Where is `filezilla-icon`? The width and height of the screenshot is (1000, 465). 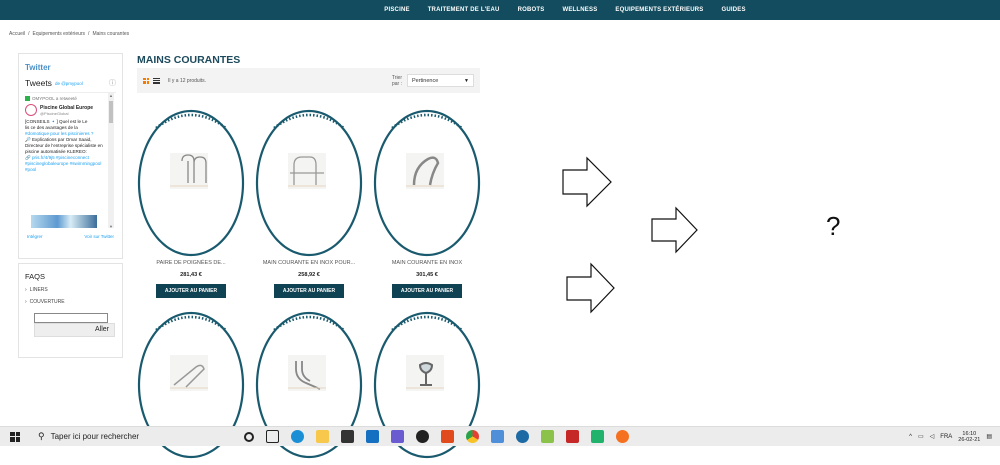 filezilla-icon is located at coordinates (572, 436).